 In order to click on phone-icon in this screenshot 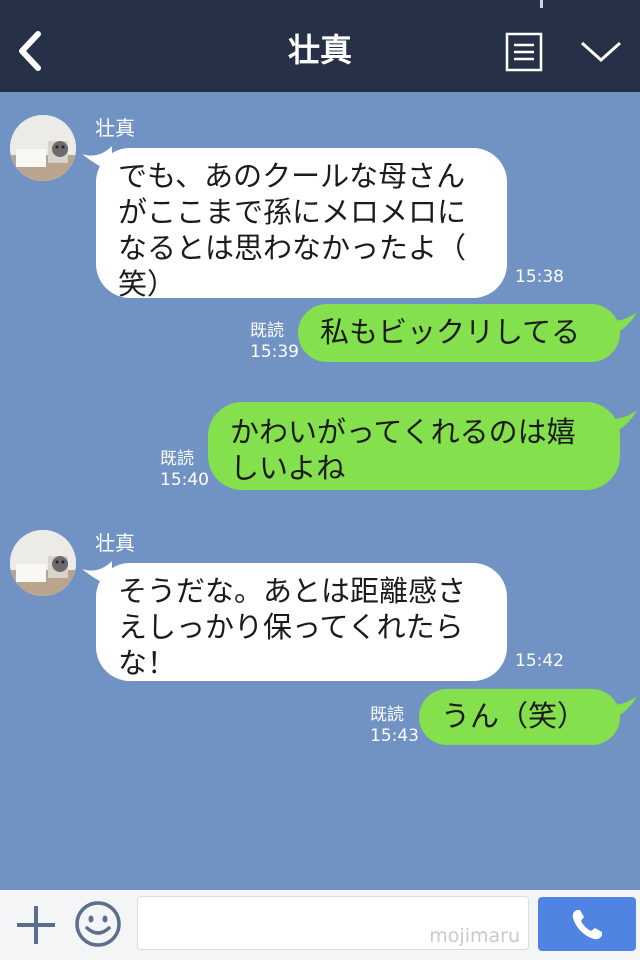, I will do `click(587, 925)`.